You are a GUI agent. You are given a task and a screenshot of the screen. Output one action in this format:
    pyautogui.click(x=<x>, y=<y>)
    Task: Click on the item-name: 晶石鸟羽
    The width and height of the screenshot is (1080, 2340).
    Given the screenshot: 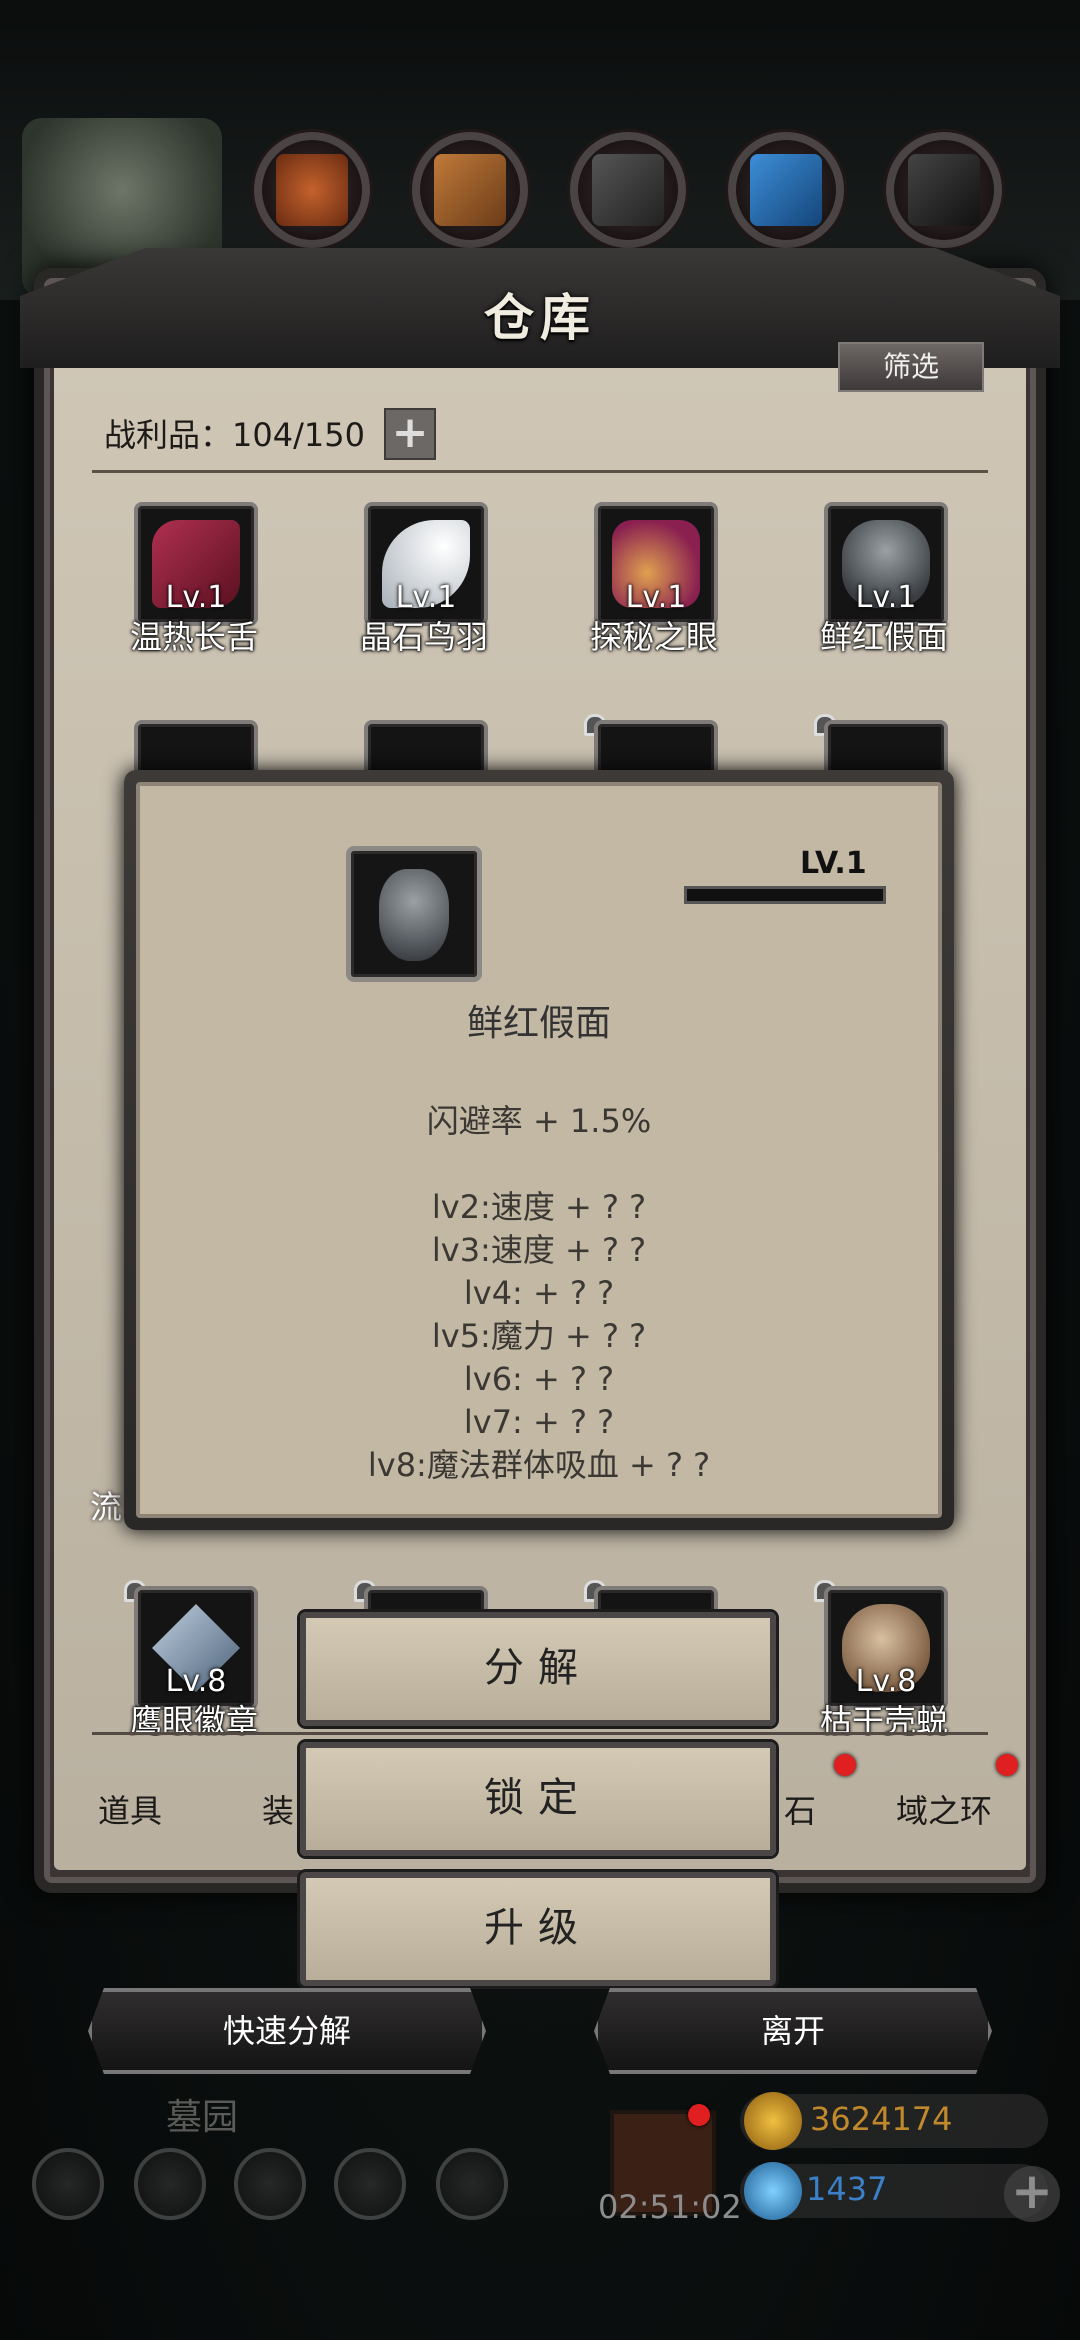 What is the action you would take?
    pyautogui.click(x=423, y=637)
    